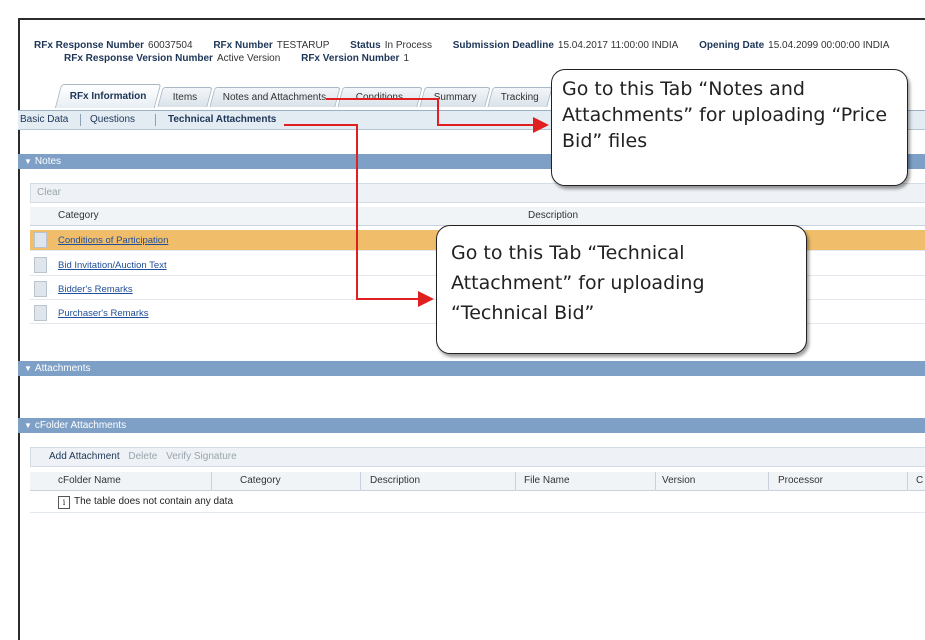 The width and height of the screenshot is (925, 640). I want to click on info-icon: i, so click(64, 502).